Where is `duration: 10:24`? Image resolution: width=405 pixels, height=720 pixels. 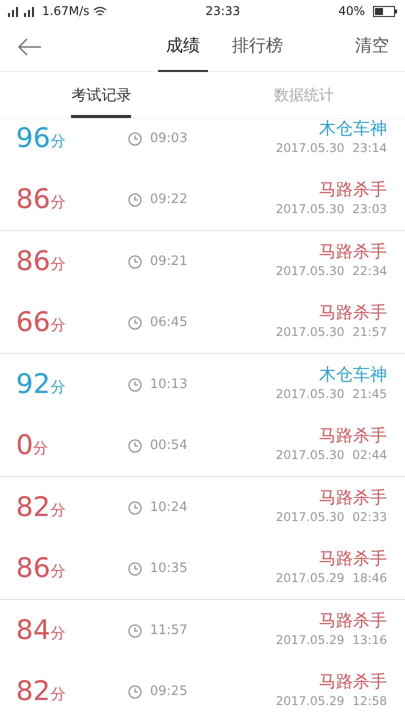 duration: 10:24 is located at coordinates (169, 507).